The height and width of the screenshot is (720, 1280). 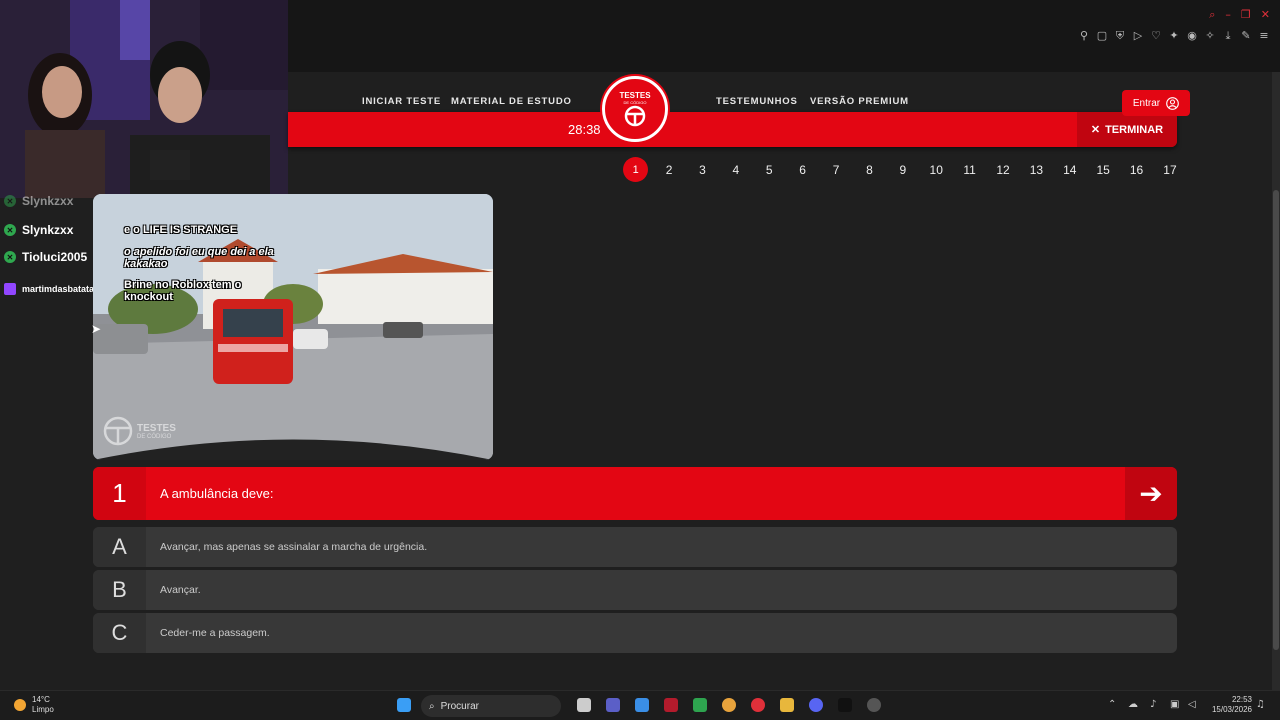 I want to click on nav-versao-premium: VERSÃO PREMIUM, so click(x=859, y=101).